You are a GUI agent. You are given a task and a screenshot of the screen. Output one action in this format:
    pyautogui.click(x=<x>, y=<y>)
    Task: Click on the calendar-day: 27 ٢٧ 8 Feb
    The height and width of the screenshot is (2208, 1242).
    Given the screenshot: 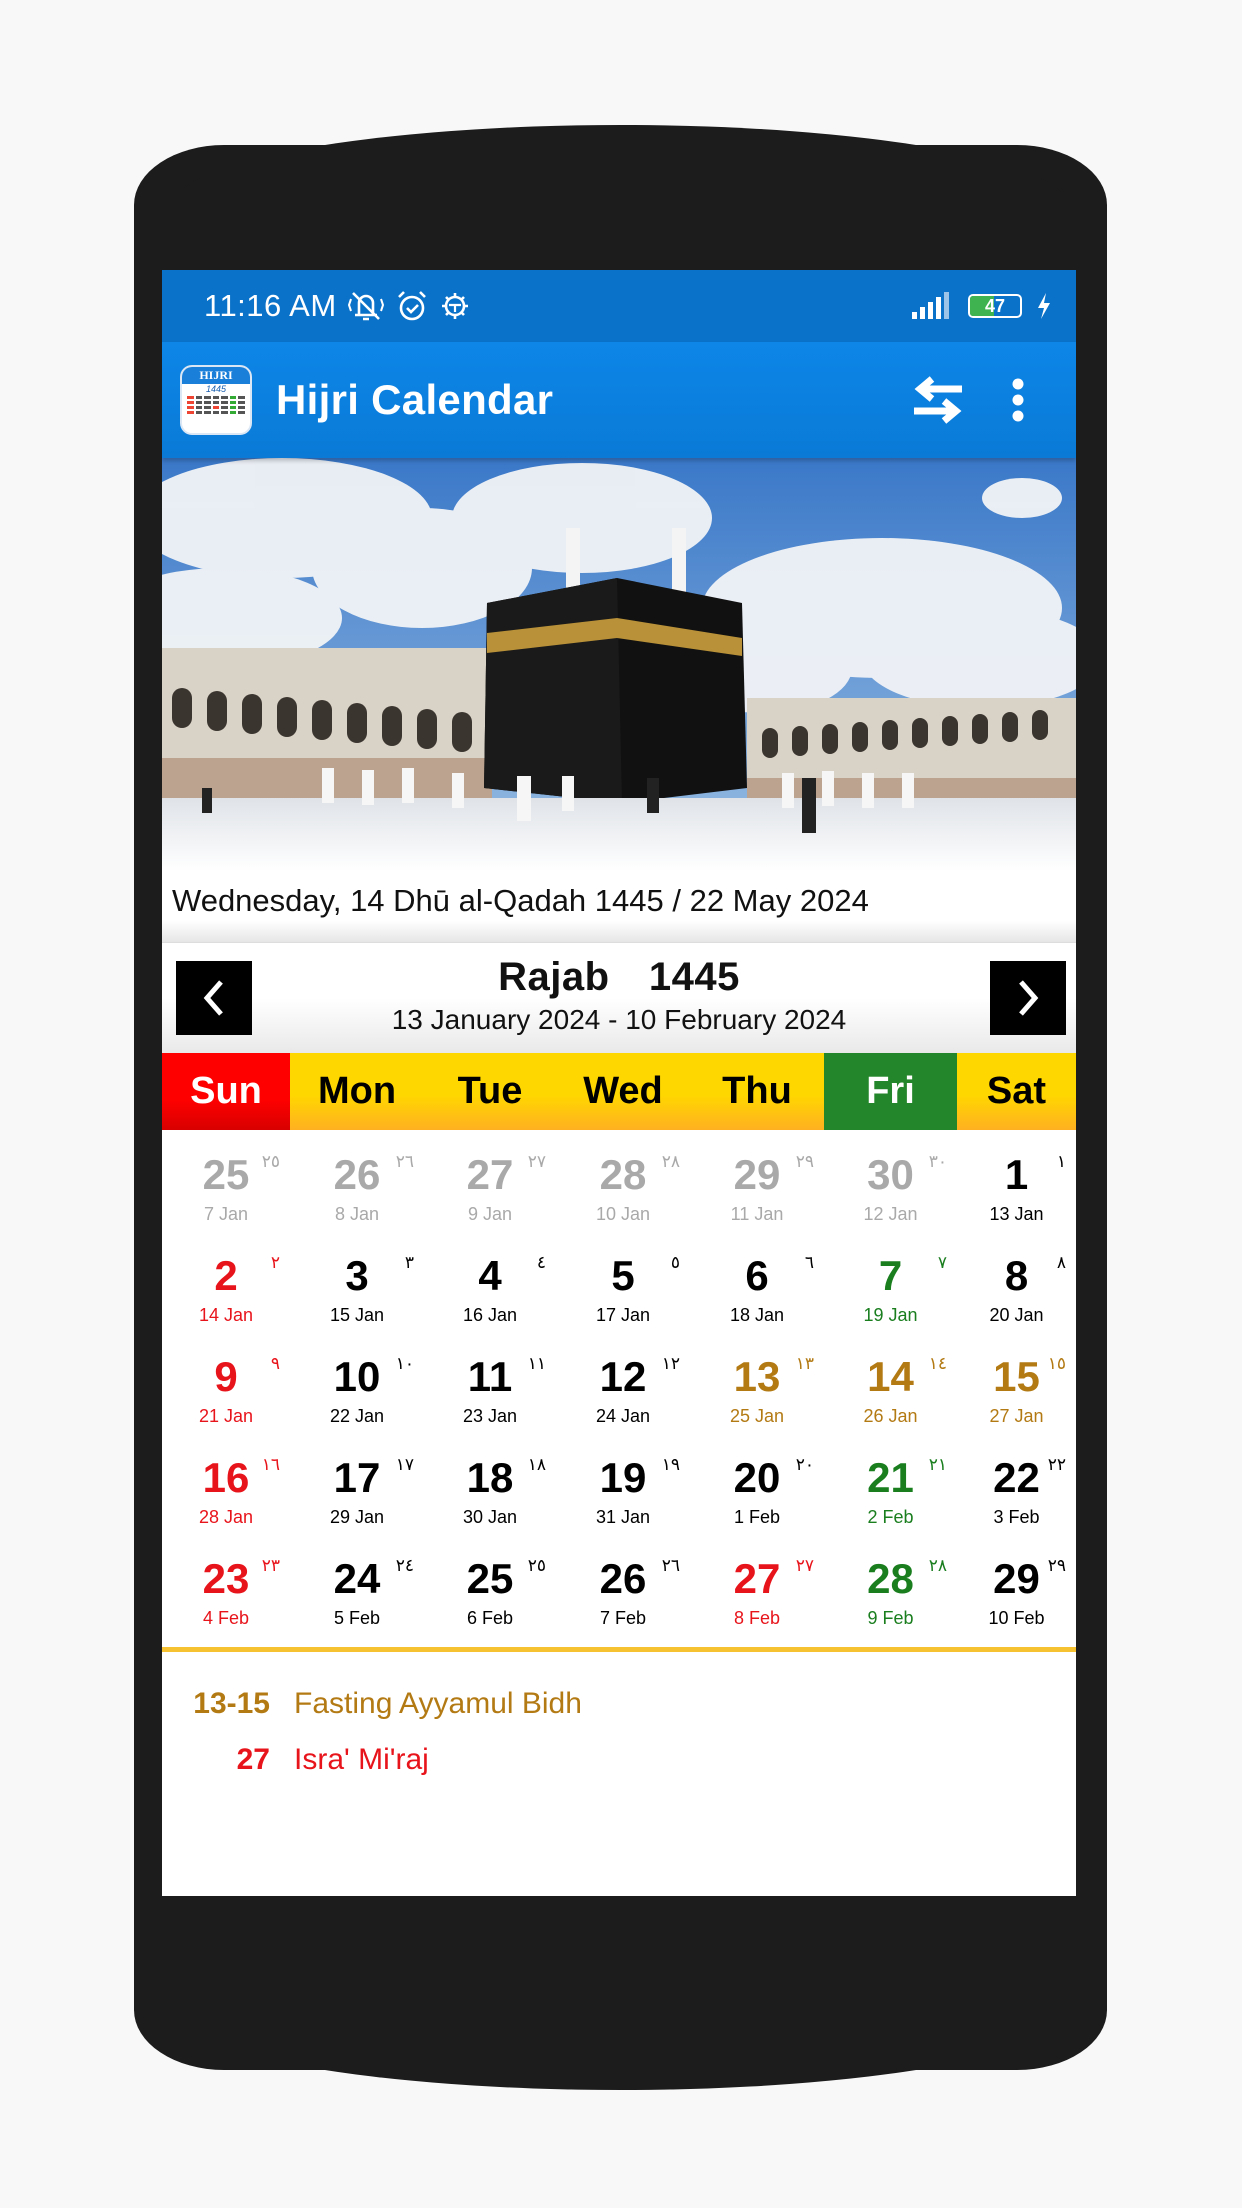 What is the action you would take?
    pyautogui.click(x=757, y=1596)
    